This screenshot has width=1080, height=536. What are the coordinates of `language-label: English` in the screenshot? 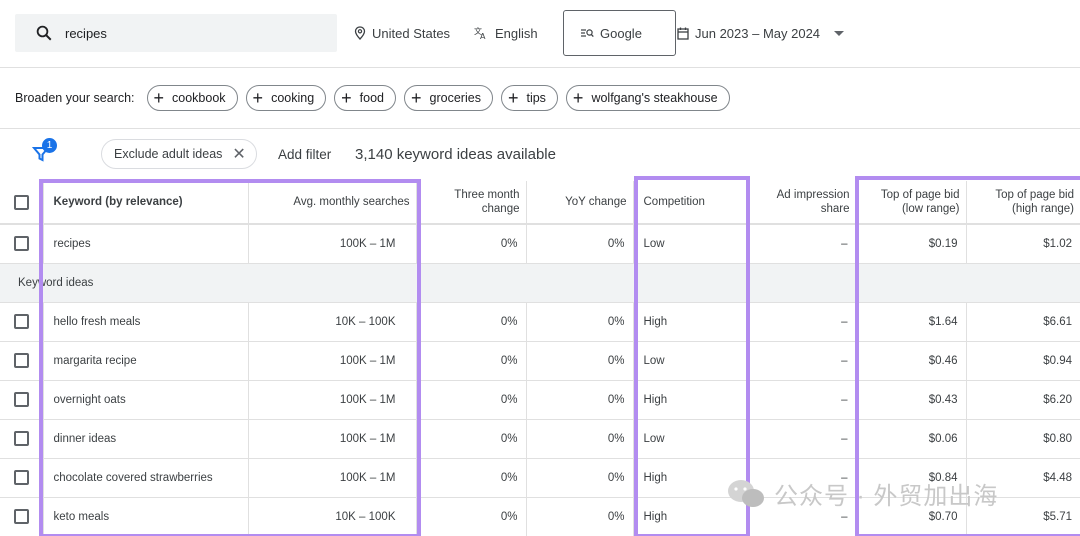 It's located at (516, 33).